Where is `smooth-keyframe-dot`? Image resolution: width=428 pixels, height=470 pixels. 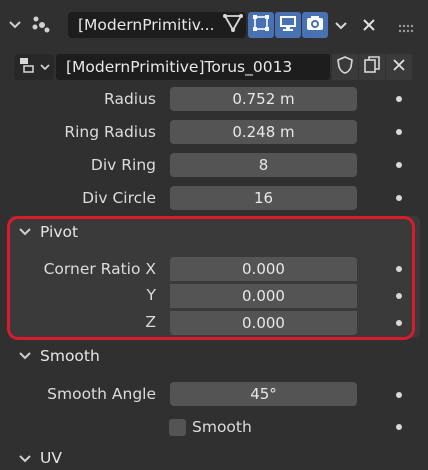 smooth-keyframe-dot is located at coordinates (399, 427).